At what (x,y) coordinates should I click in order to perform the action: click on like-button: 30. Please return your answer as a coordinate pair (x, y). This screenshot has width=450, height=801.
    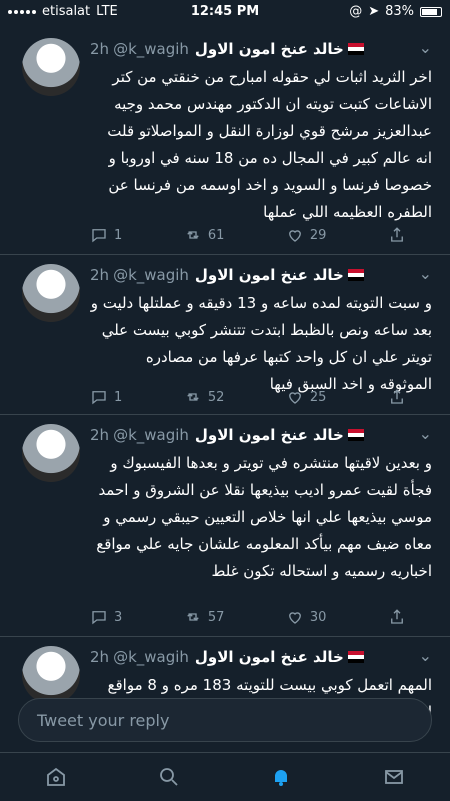
    Looking at the image, I should click on (306, 617).